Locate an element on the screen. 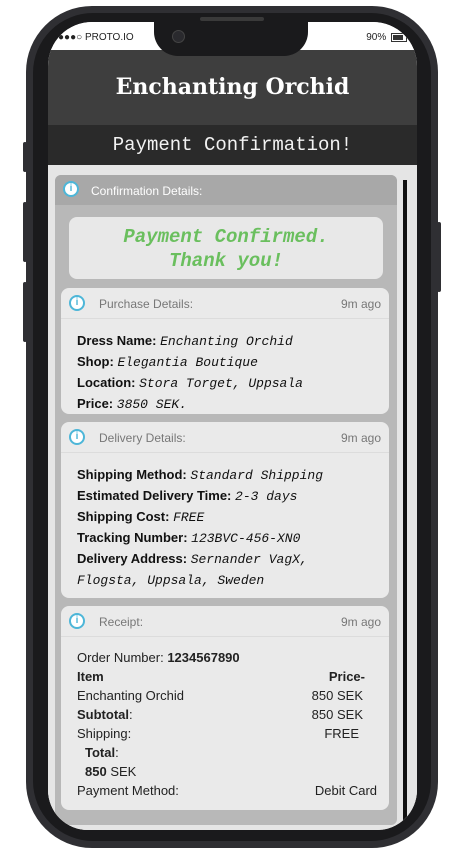 This screenshot has height=862, width=466. confirmation-banner: Payment Confirmed. Thank you! is located at coordinates (226, 248).